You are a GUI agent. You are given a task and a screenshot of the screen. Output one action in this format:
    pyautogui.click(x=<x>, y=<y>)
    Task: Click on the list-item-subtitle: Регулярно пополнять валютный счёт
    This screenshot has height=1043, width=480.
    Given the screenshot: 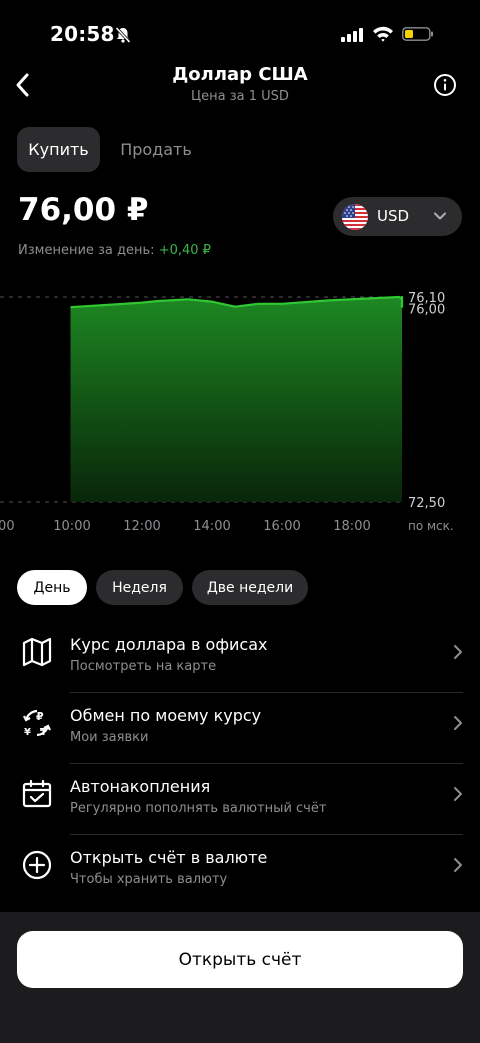 What is the action you would take?
    pyautogui.click(x=198, y=808)
    